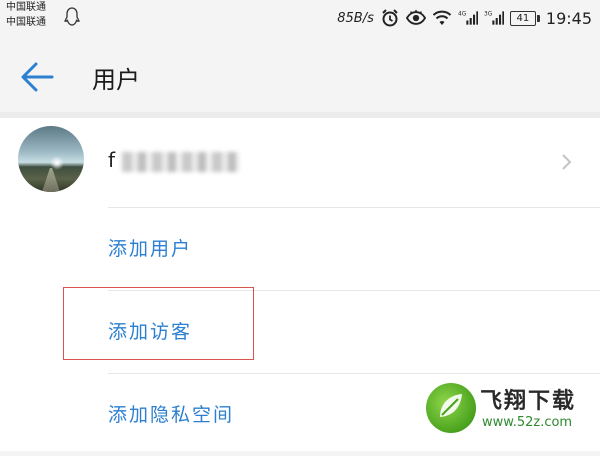 This screenshot has width=600, height=456. Describe the element at coordinates (442, 17) in the screenshot. I see `wifi-icon` at that location.